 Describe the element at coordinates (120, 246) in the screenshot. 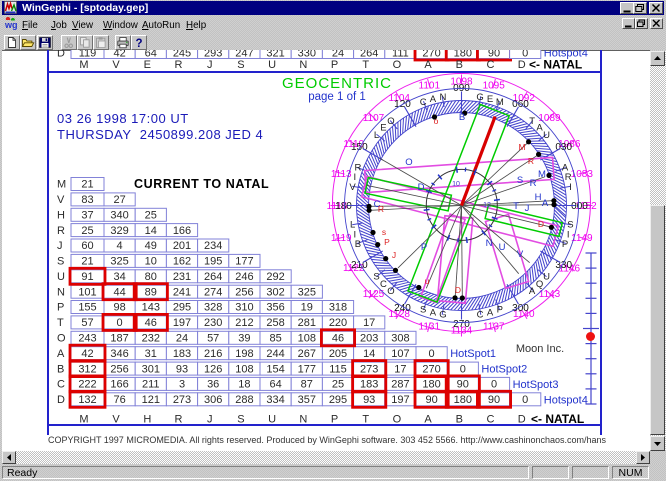

I see `svg-text: 4` at that location.